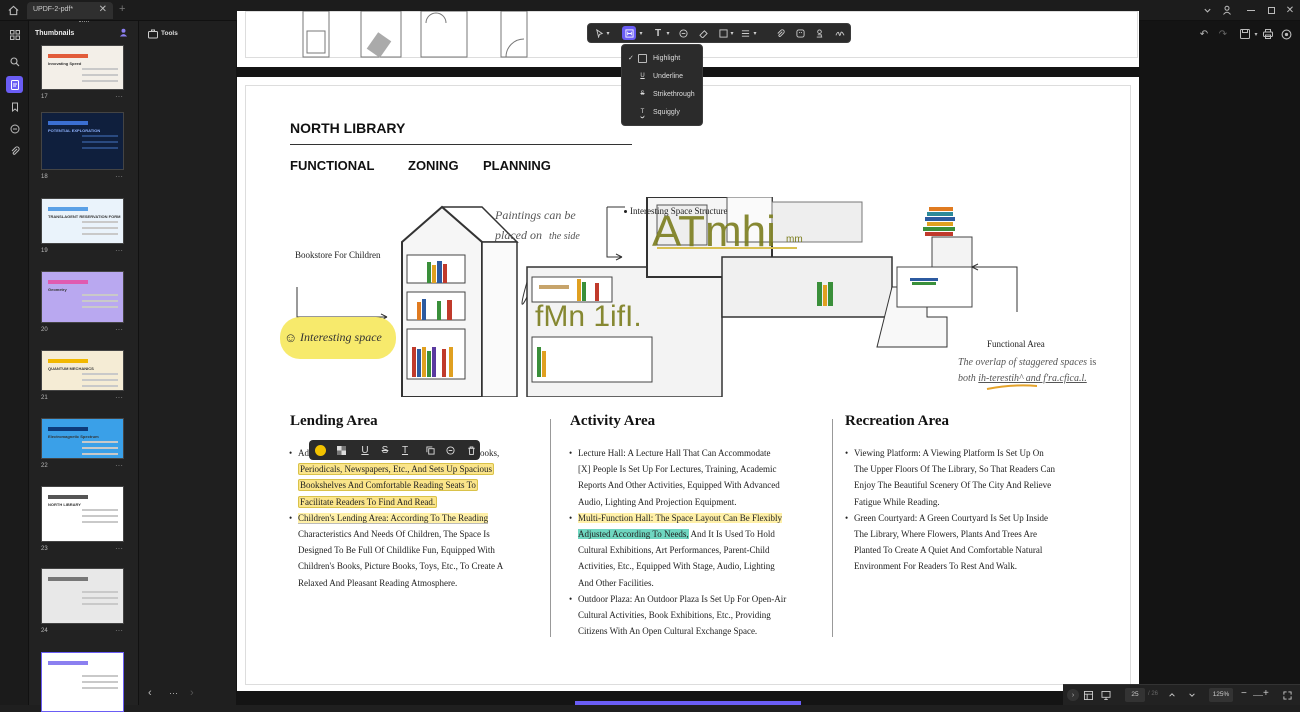 This screenshot has width=1300, height=712. I want to click on highlight-green: Adjusted According To Needs,, so click(633, 534).